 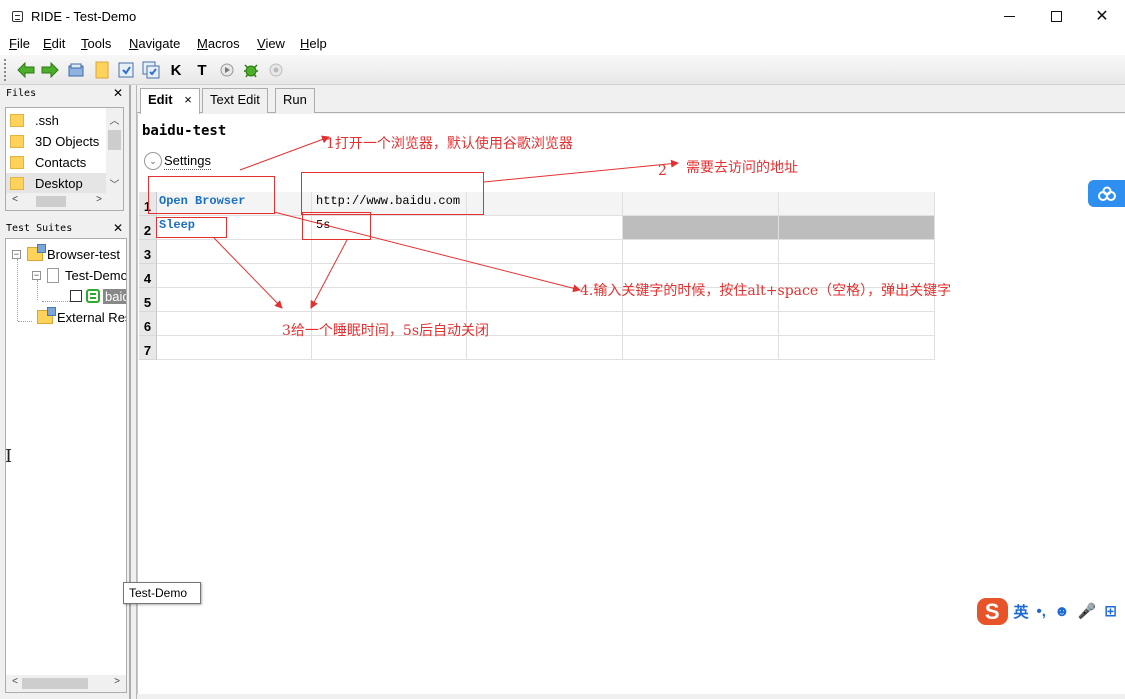 I want to click on menu-edit: Edit, so click(x=54, y=43).